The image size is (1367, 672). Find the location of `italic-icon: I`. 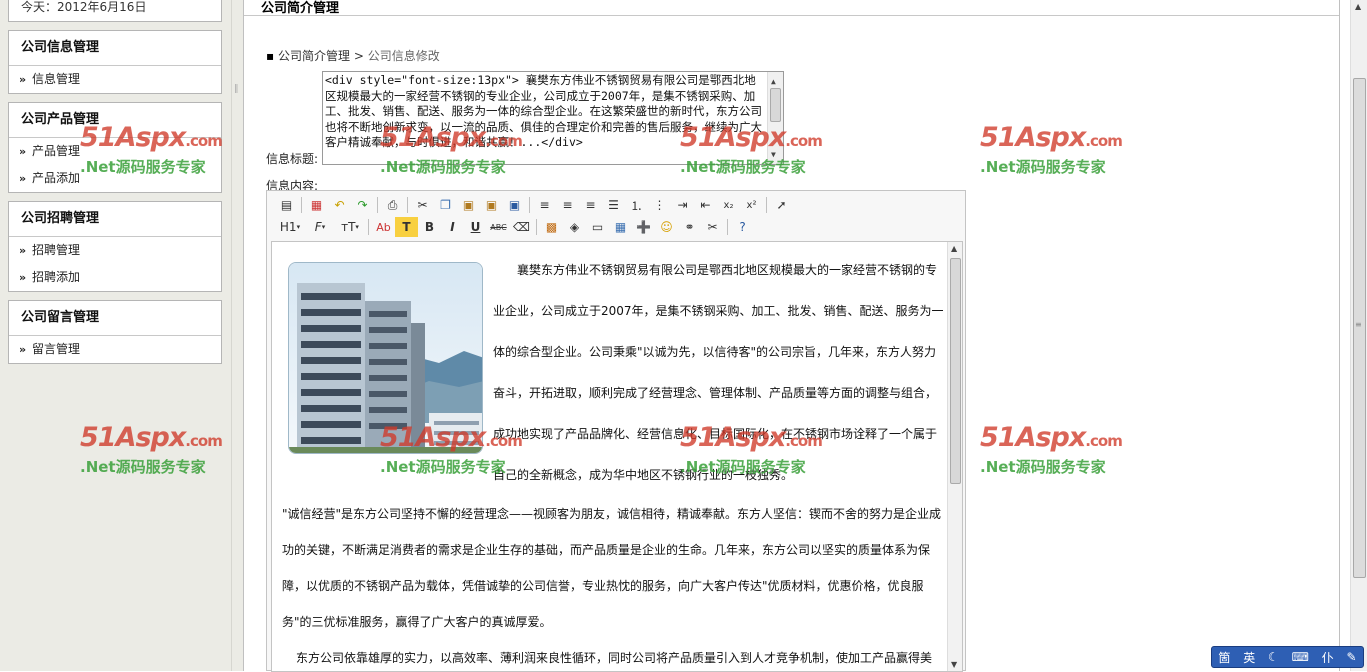

italic-icon: I is located at coordinates (452, 227).